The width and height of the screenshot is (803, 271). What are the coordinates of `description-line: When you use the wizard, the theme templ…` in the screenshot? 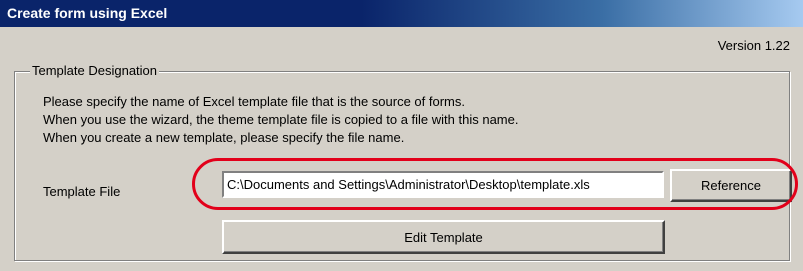 It's located at (281, 119).